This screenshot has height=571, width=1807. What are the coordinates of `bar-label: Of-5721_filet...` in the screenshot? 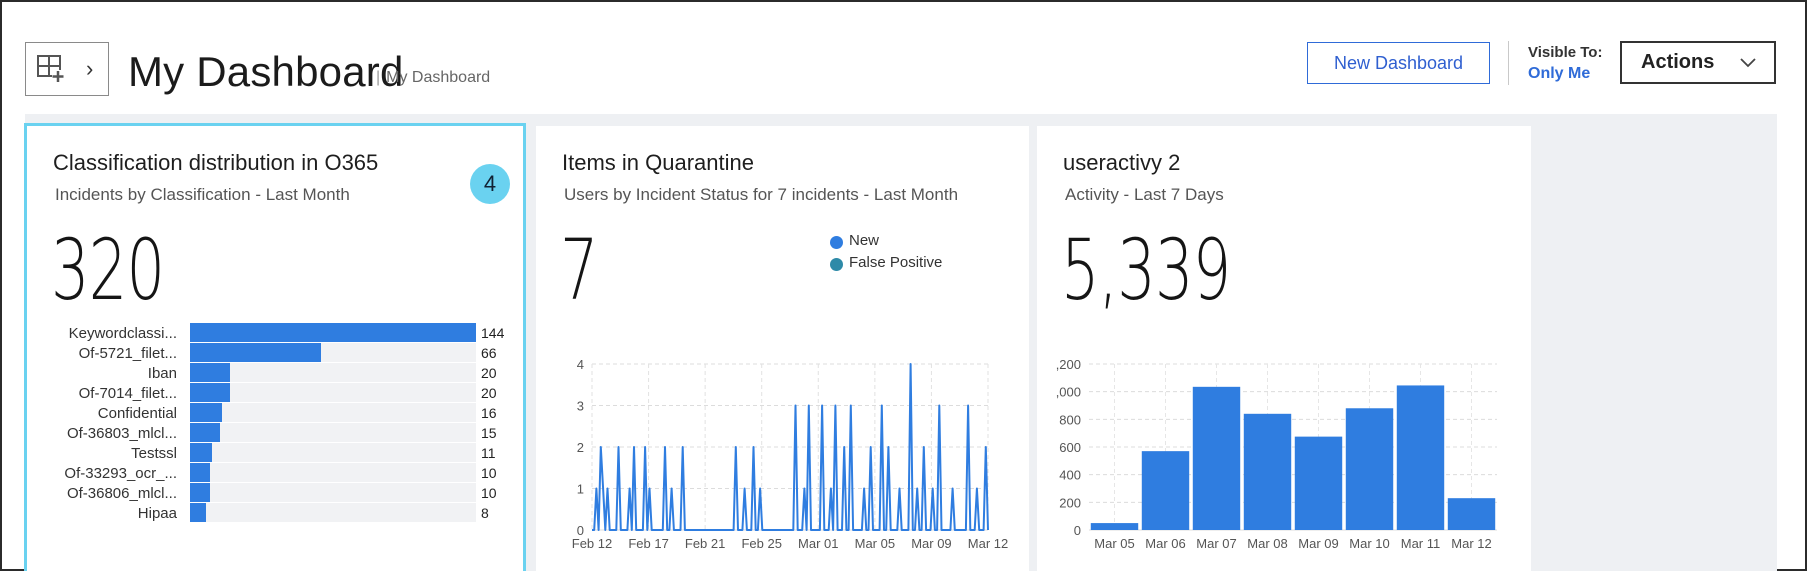 It's located at (127, 353).